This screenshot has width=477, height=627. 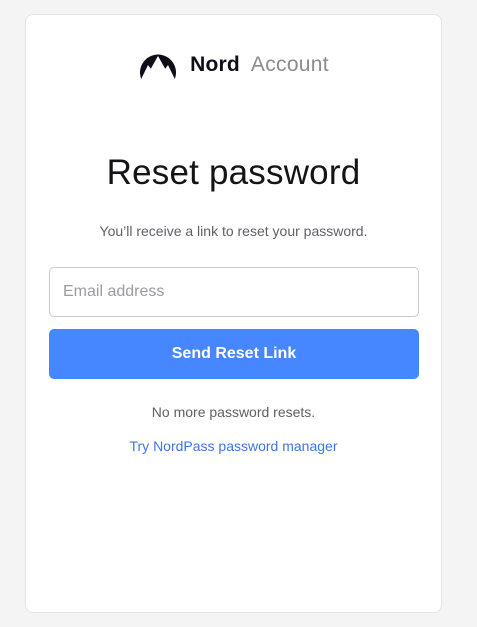 I want to click on send-reset-link-button: Send Reset Link, so click(x=234, y=354).